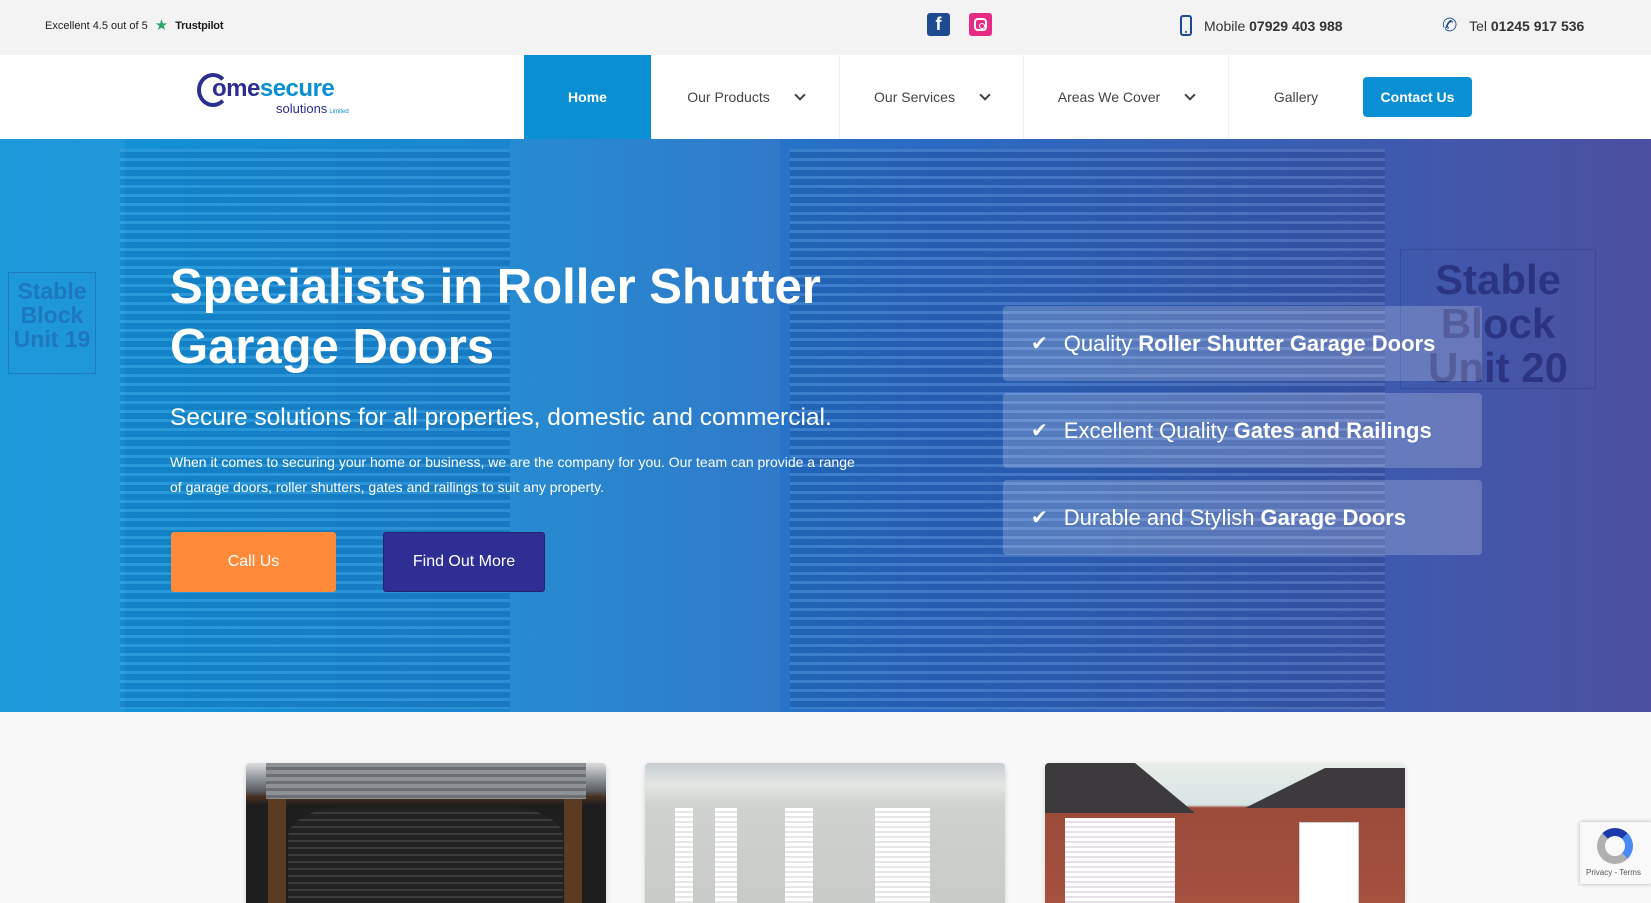 This screenshot has height=903, width=1651. I want to click on trustpilot-widget: Excellent 4.5 out of 5 ★ Trustpilot, so click(134, 25).